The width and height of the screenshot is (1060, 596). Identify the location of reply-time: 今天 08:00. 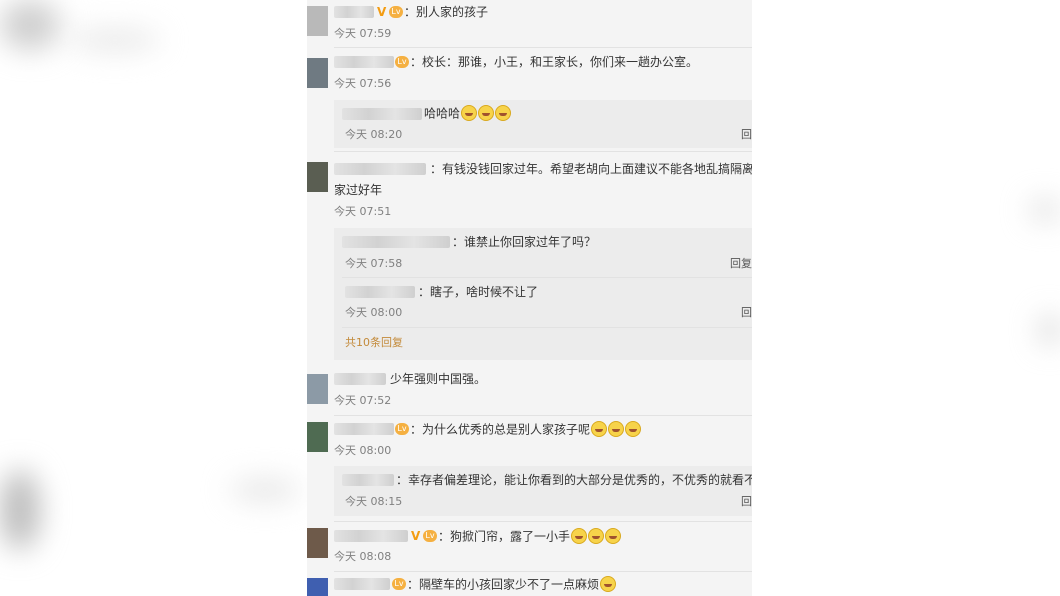
(374, 312).